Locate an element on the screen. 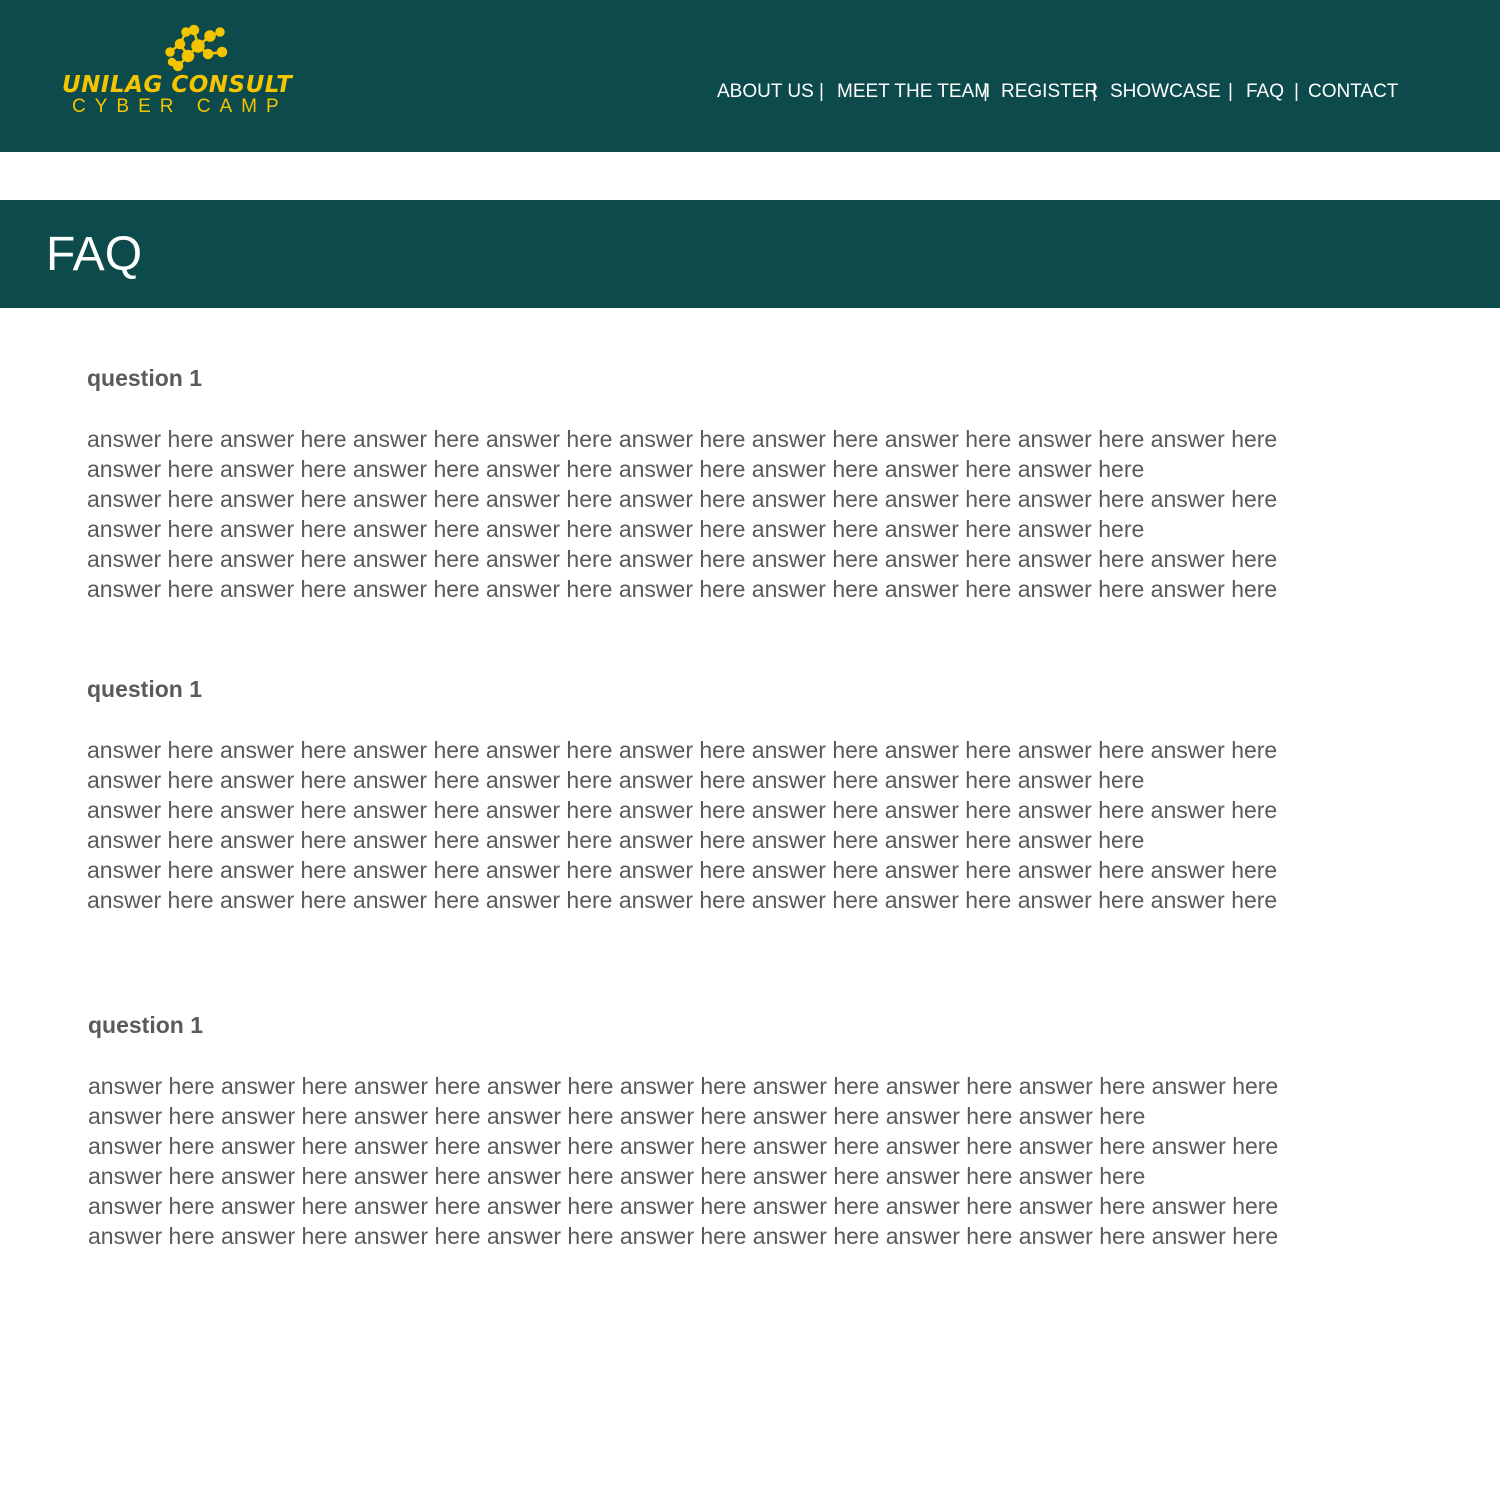 Image resolution: width=1500 pixels, height=1508 pixels. nav-meet-the-team: MEET THE TEAM is located at coordinates (913, 92).